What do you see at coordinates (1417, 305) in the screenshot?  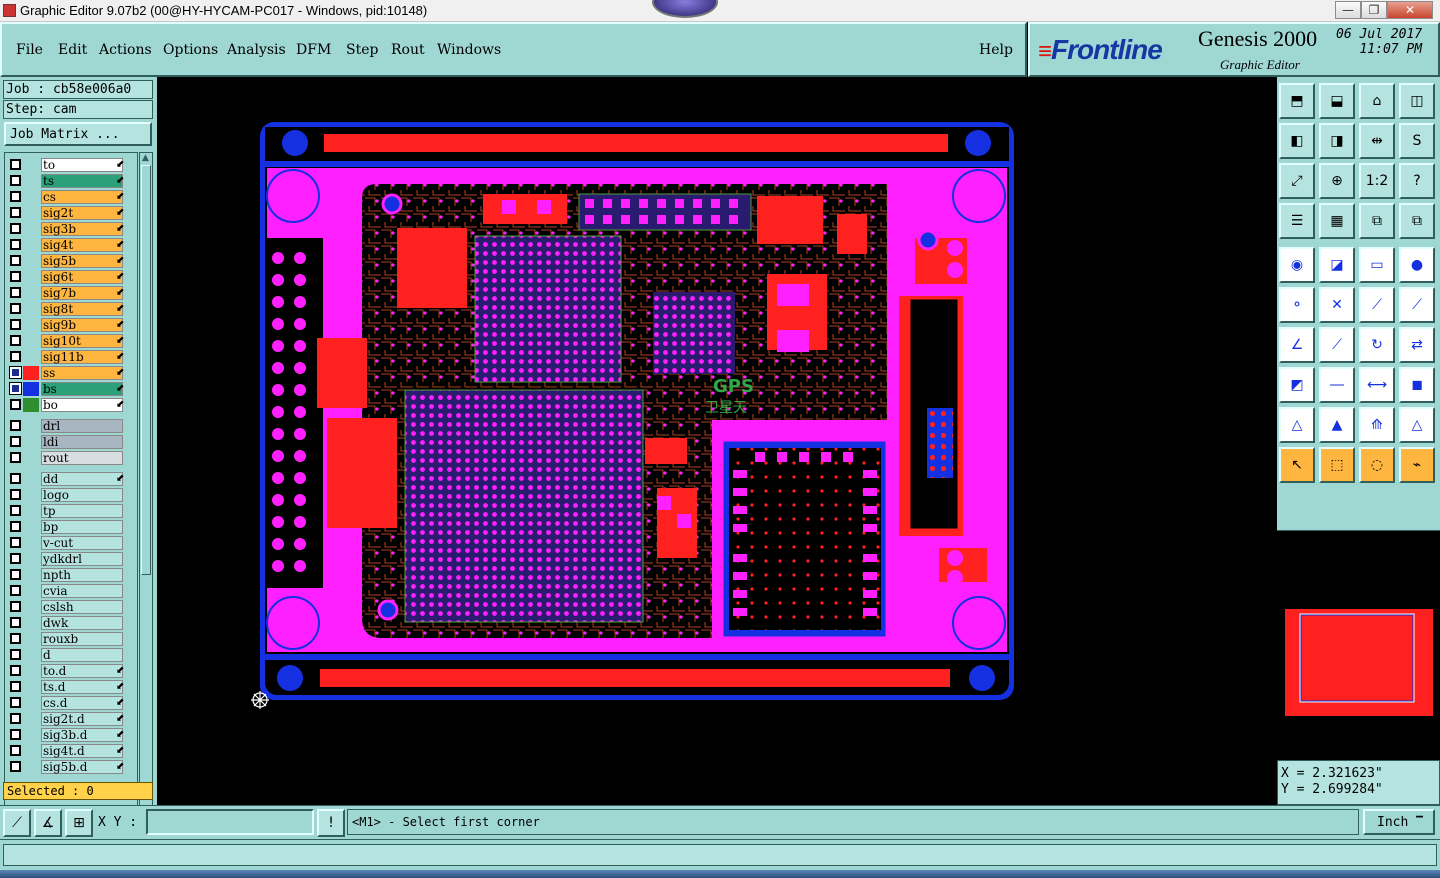 I see `line2-icon: ⟋` at bounding box center [1417, 305].